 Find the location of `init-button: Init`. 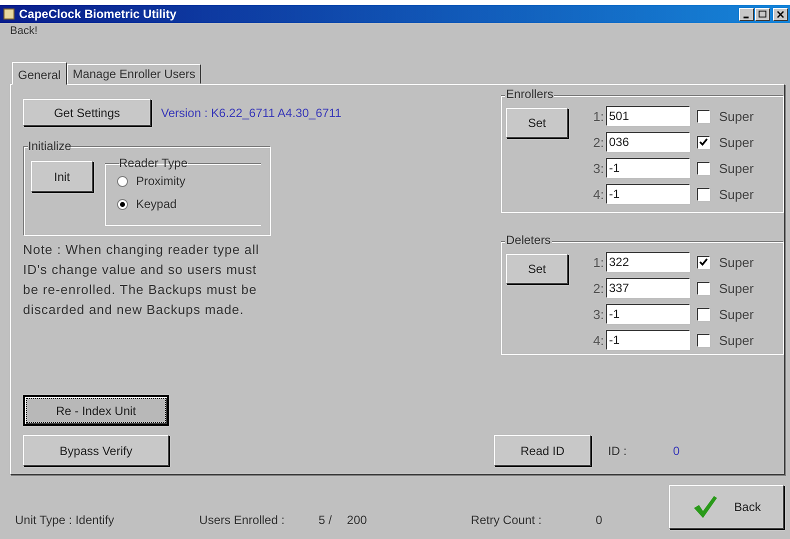

init-button: Init is located at coordinates (62, 176).